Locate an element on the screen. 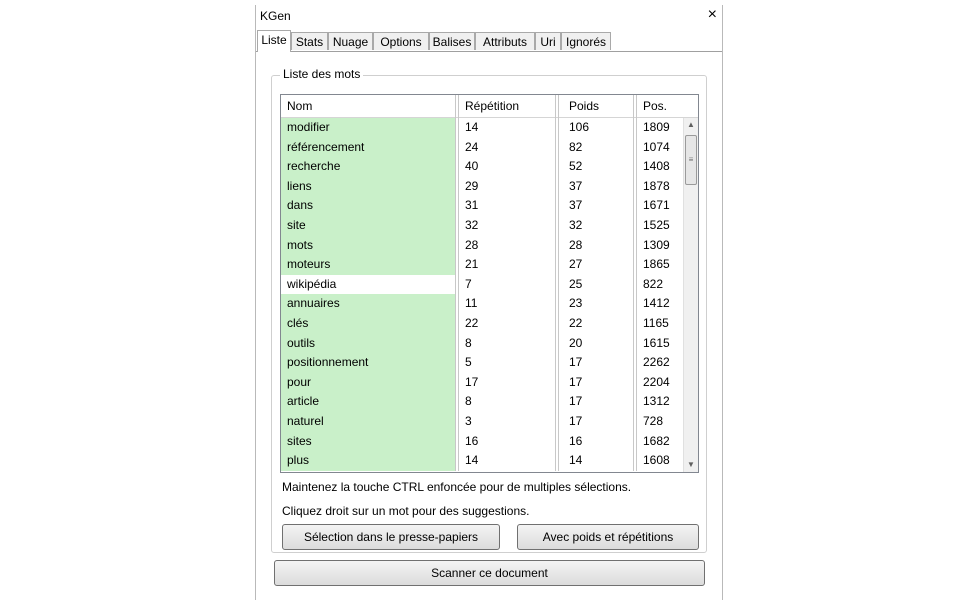 The width and height of the screenshot is (980, 600). cell-pos: 2204 is located at coordinates (656, 381).